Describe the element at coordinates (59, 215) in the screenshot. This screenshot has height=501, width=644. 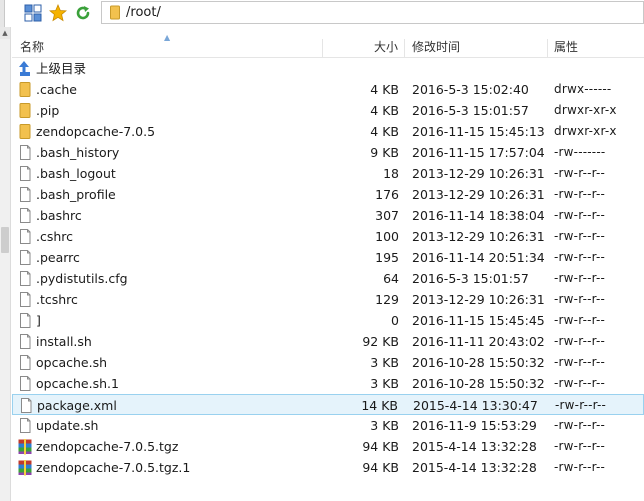
I see `file-name: .bashrc` at that location.